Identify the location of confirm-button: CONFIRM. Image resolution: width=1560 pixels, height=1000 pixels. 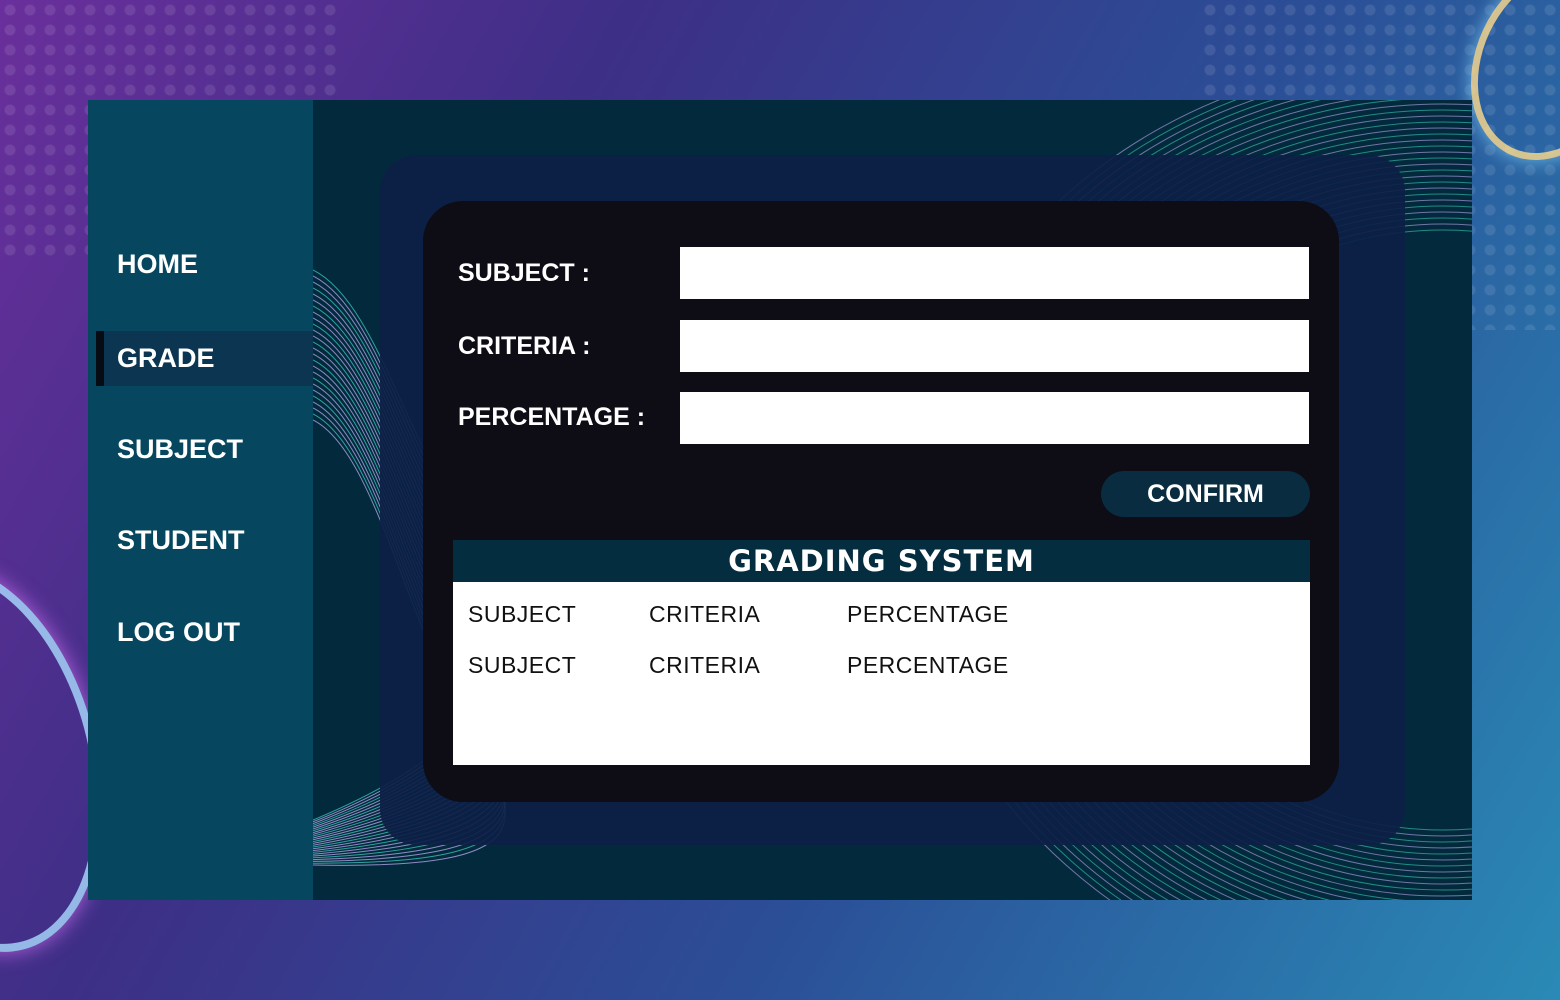
(1205, 494).